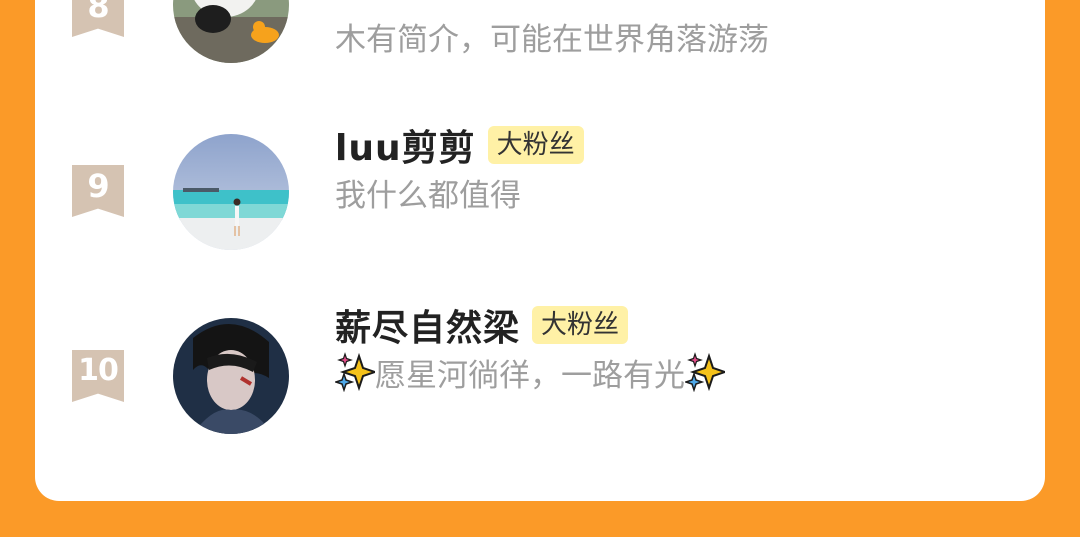 The width and height of the screenshot is (1080, 537). What do you see at coordinates (98, 191) in the screenshot?
I see `rank-ribbon: 9` at bounding box center [98, 191].